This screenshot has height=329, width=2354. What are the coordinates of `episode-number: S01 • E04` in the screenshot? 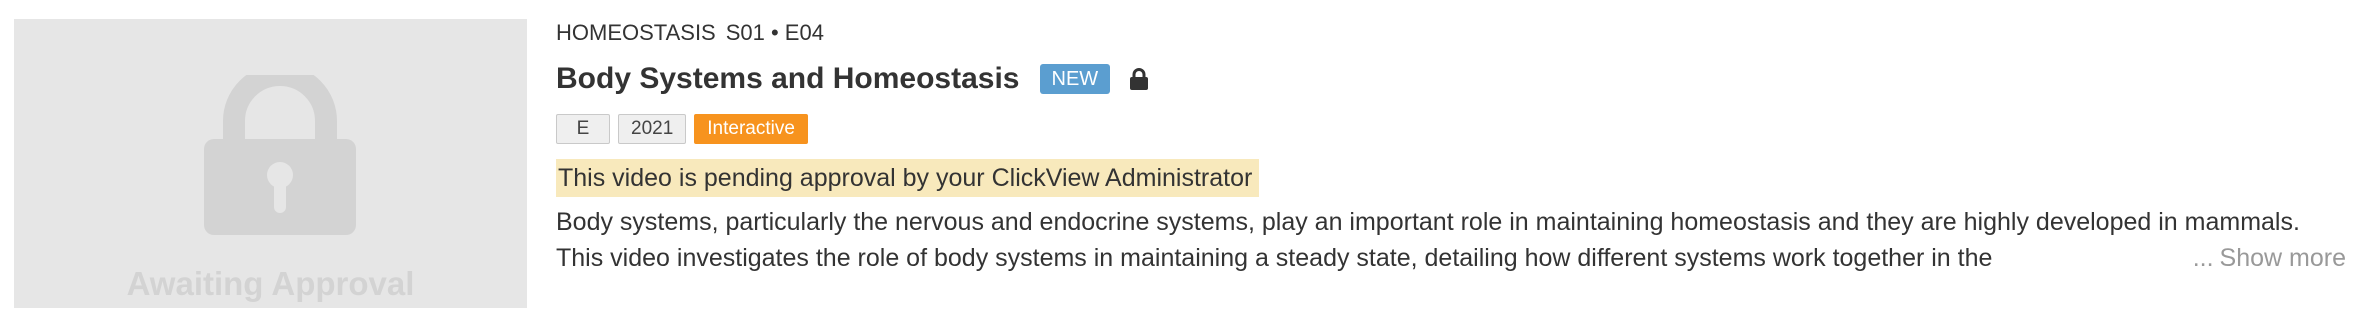 It's located at (774, 32).